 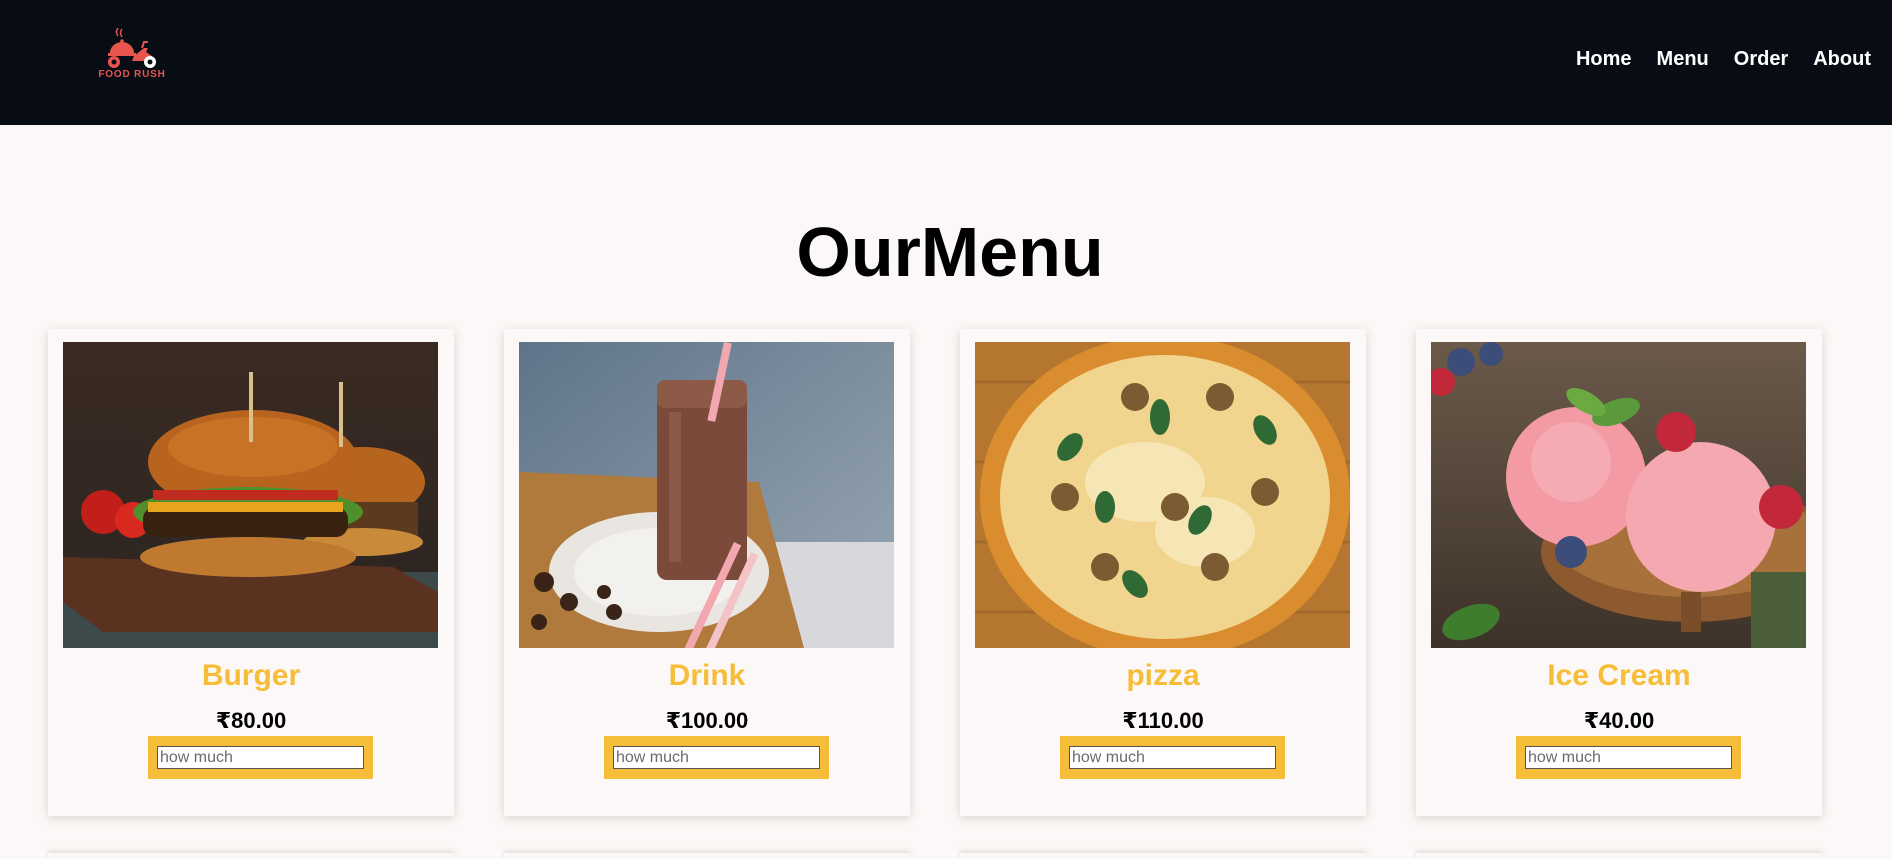 What do you see at coordinates (132, 74) in the screenshot?
I see `brand-name: FOOD RUSH` at bounding box center [132, 74].